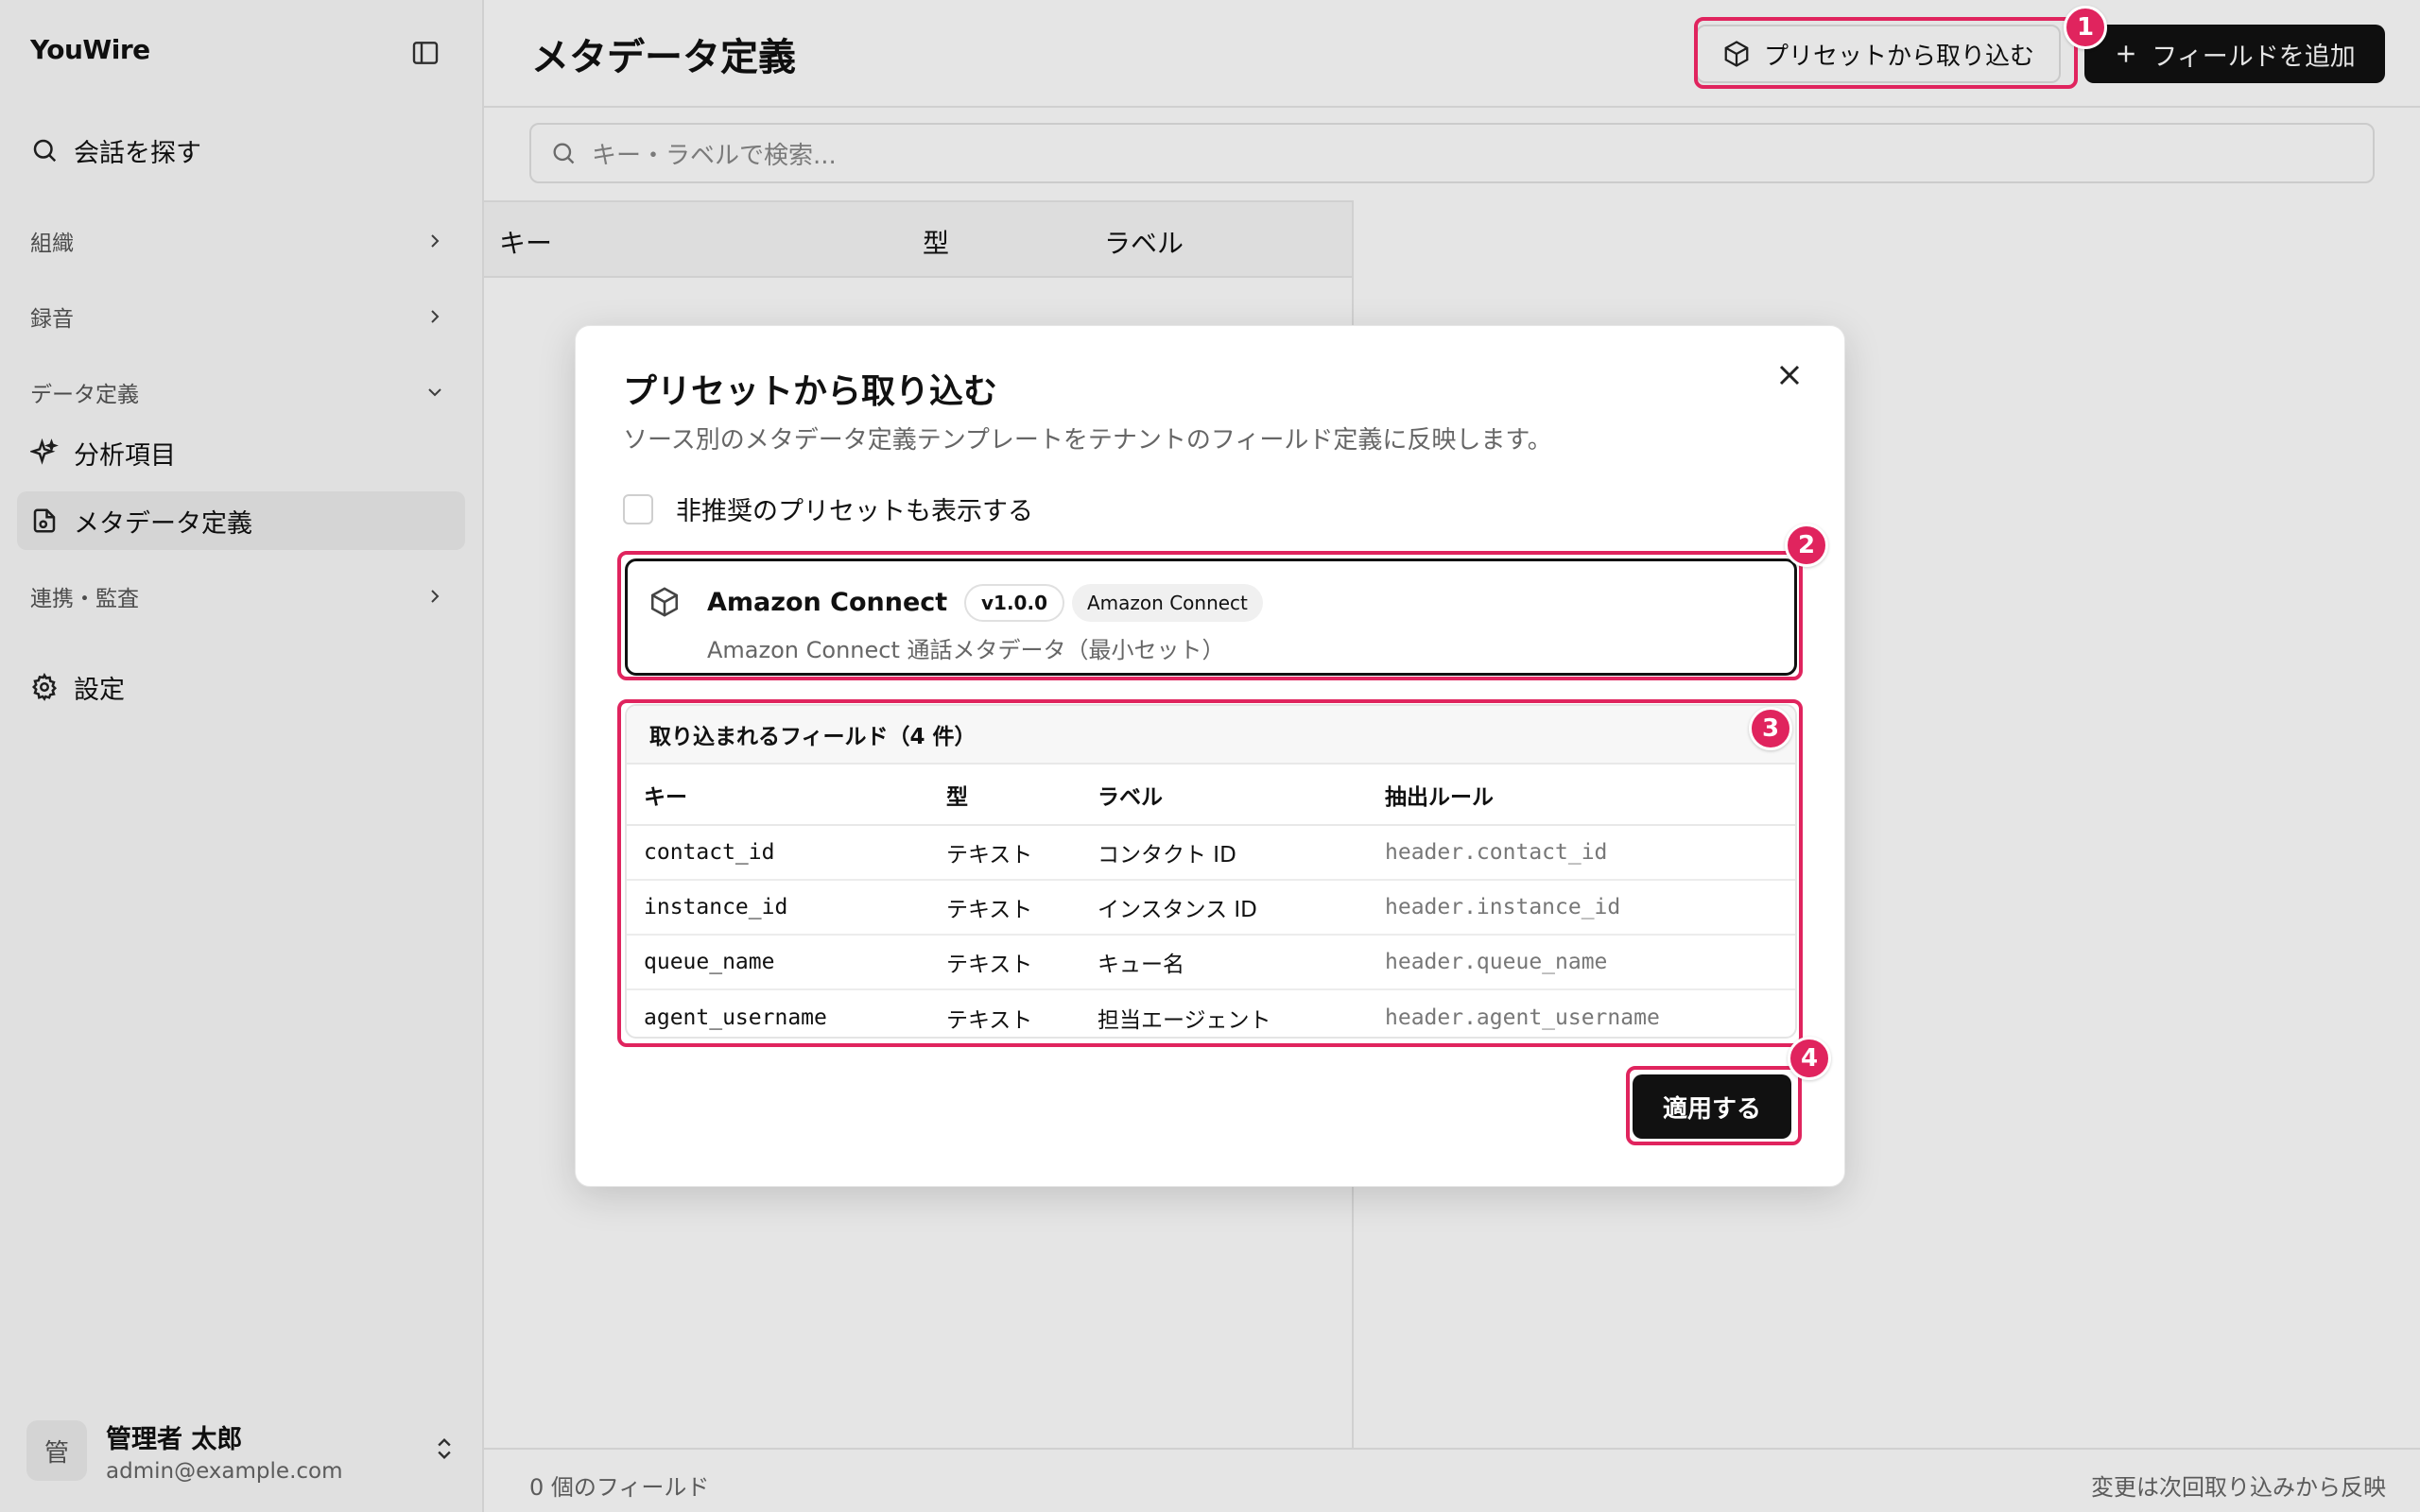 This screenshot has width=2420, height=1512. I want to click on column-type: 型, so click(1005, 795).